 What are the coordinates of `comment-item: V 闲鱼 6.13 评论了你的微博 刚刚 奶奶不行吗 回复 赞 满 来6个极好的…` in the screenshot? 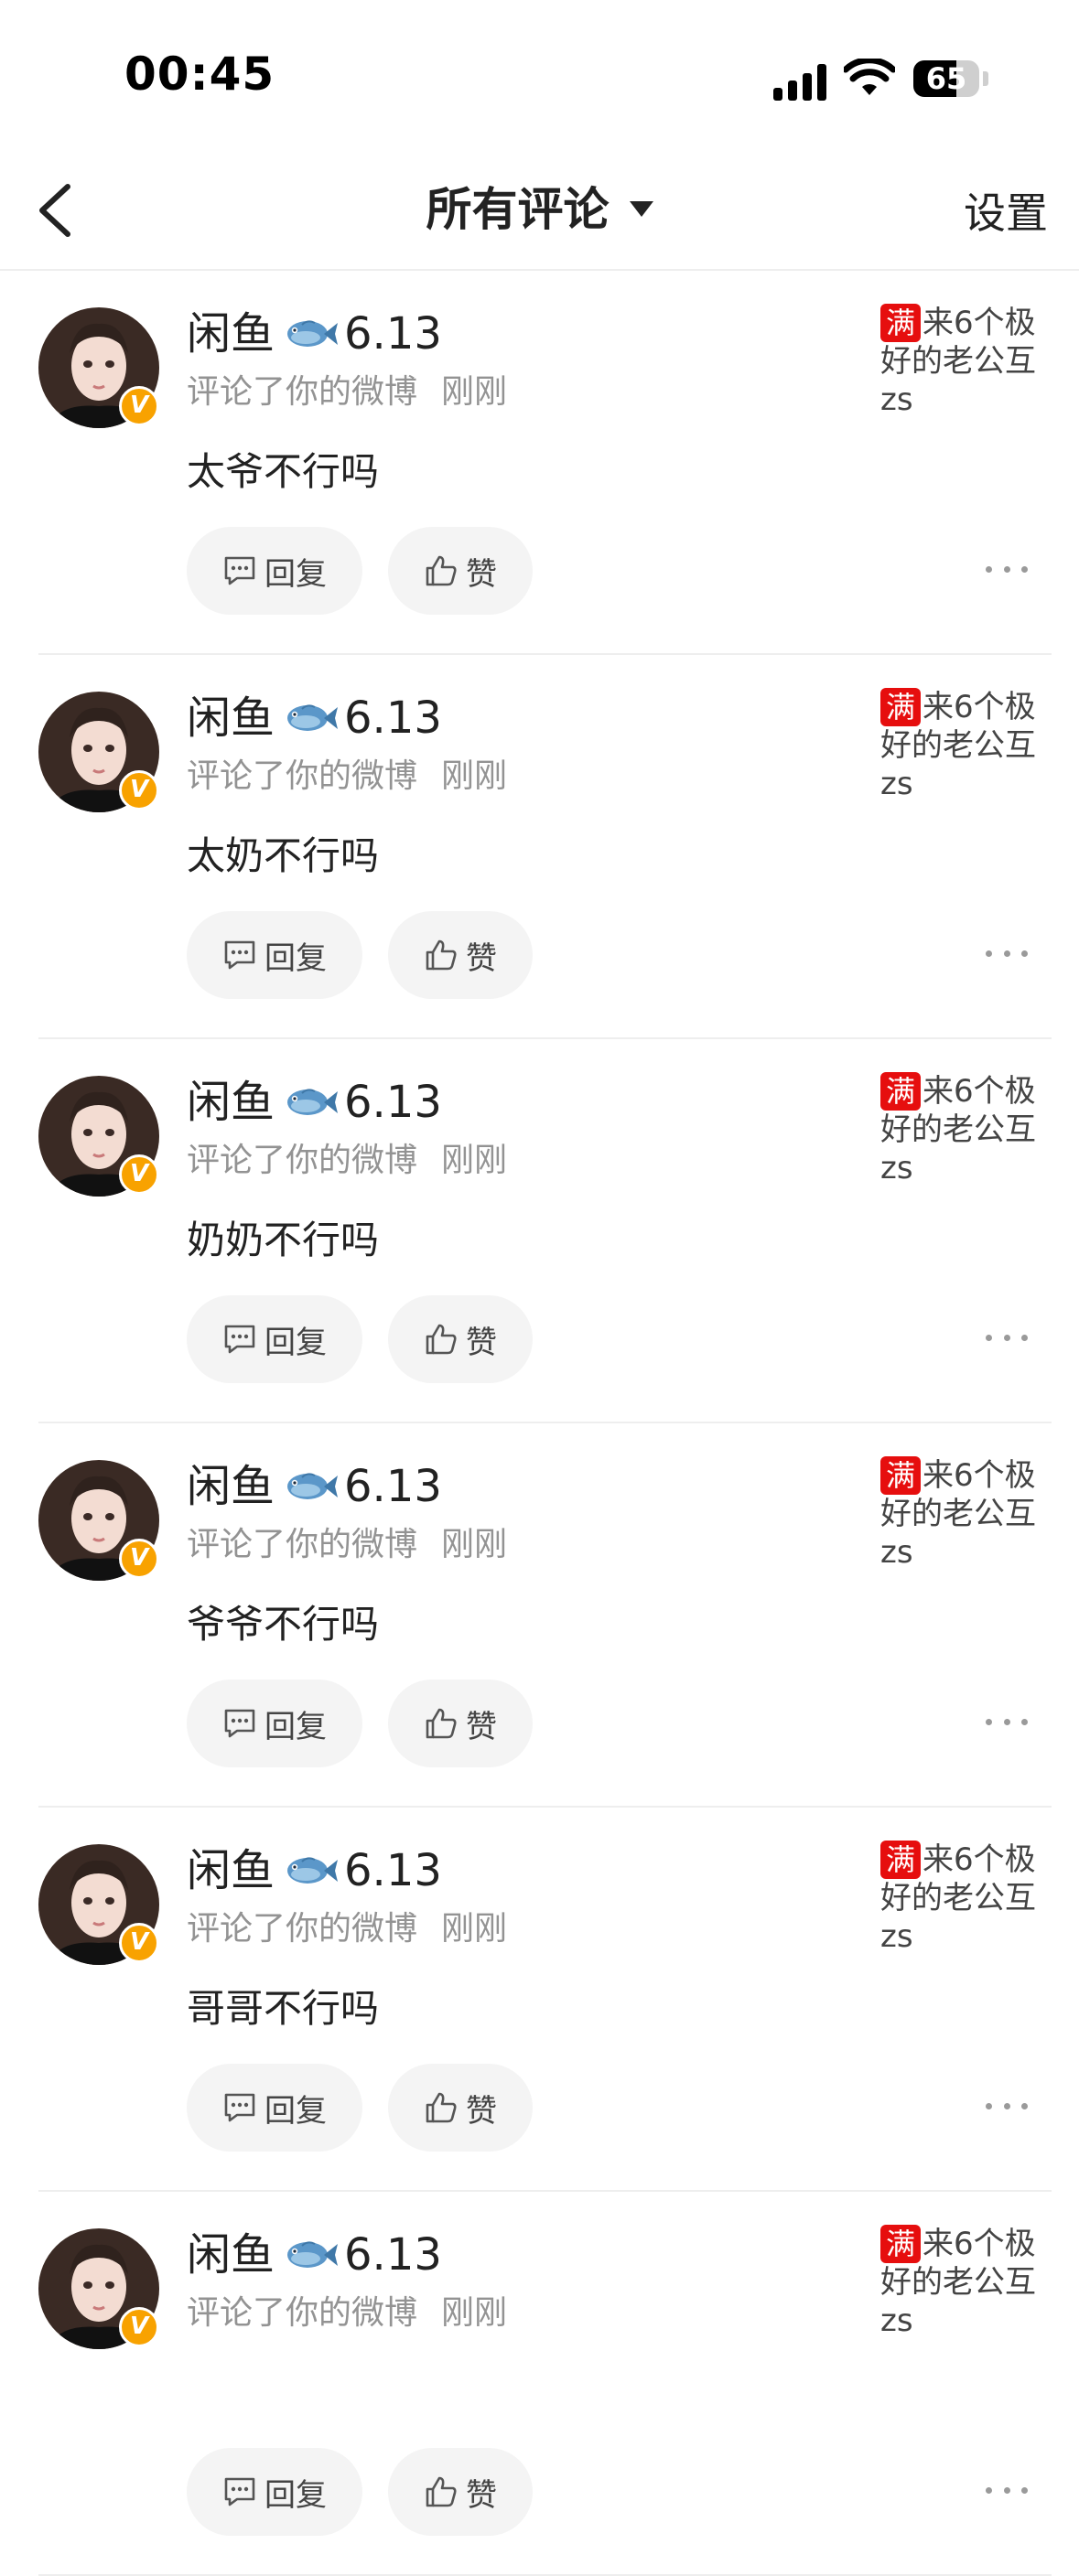 It's located at (539, 1231).